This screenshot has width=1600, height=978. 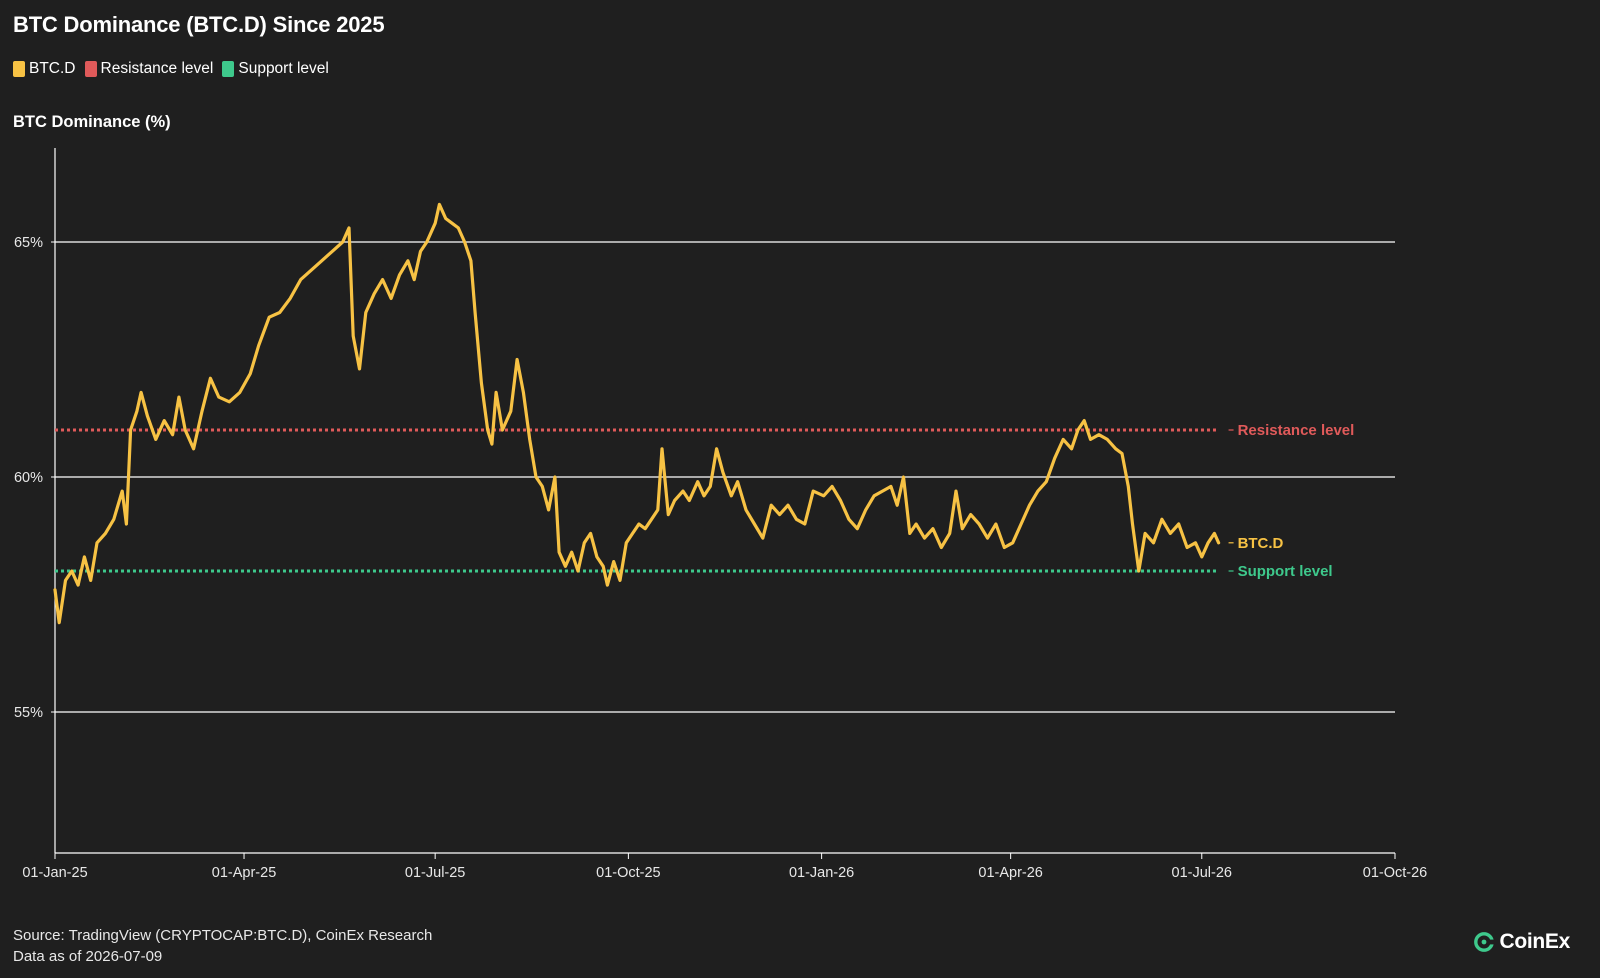 I want to click on support-level-end-label: Support level, so click(x=1285, y=571).